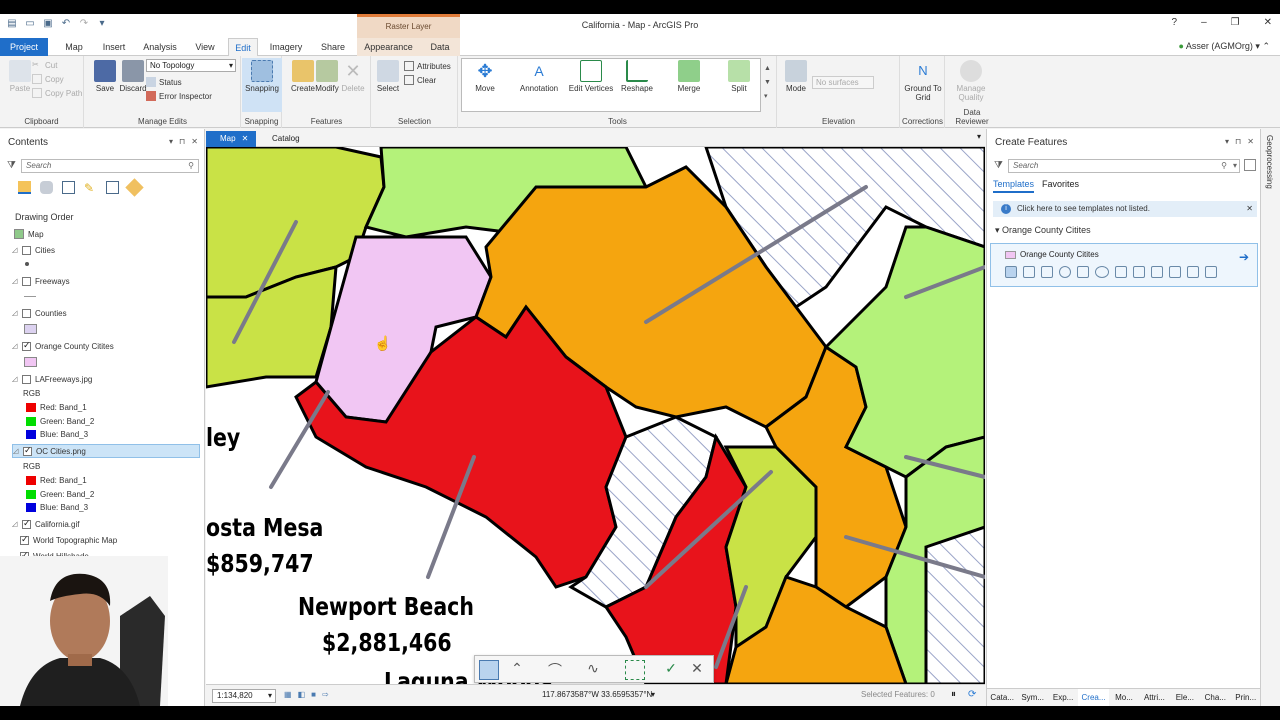  Describe the element at coordinates (24, 47) in the screenshot. I see `tab-project: Project` at that location.